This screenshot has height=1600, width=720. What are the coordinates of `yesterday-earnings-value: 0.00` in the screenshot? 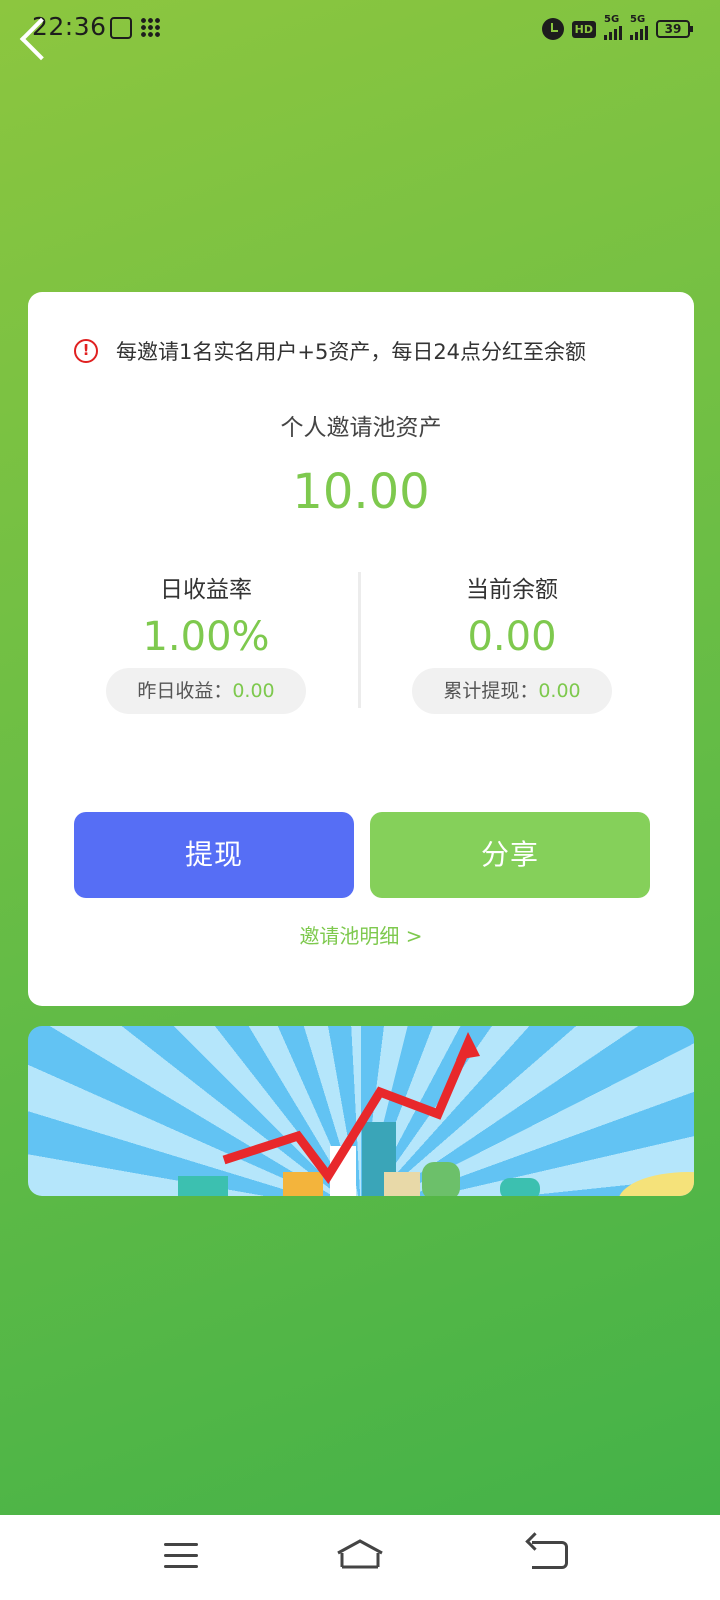 It's located at (253, 691).